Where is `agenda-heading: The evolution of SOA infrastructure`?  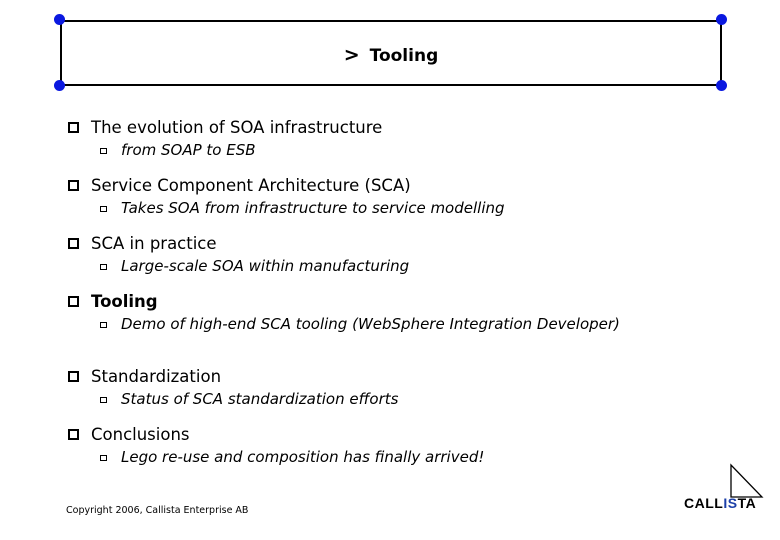 agenda-heading: The evolution of SOA infrastructure is located at coordinates (378, 127).